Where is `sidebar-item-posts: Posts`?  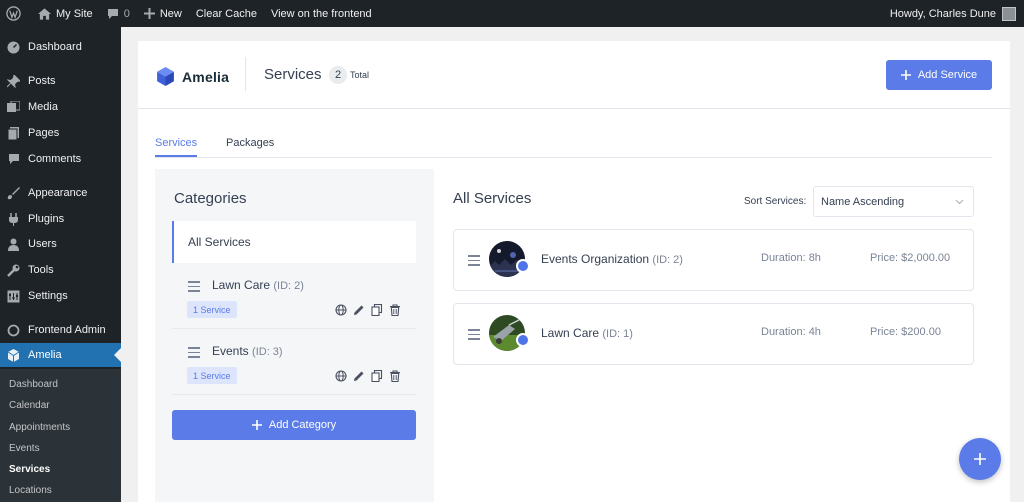
sidebar-item-posts: Posts is located at coordinates (60, 81).